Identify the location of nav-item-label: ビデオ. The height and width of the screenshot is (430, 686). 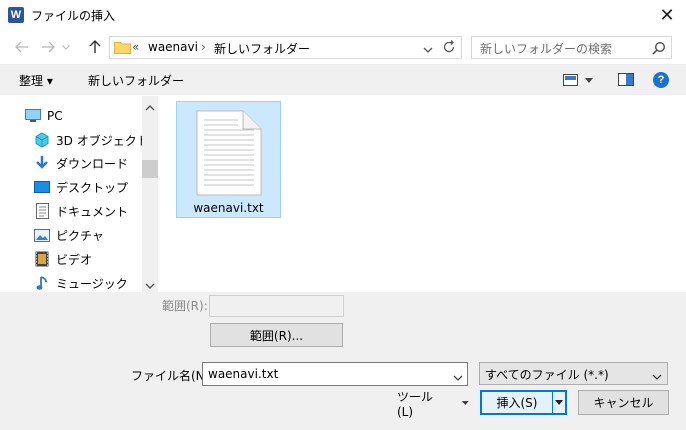
(74, 259).